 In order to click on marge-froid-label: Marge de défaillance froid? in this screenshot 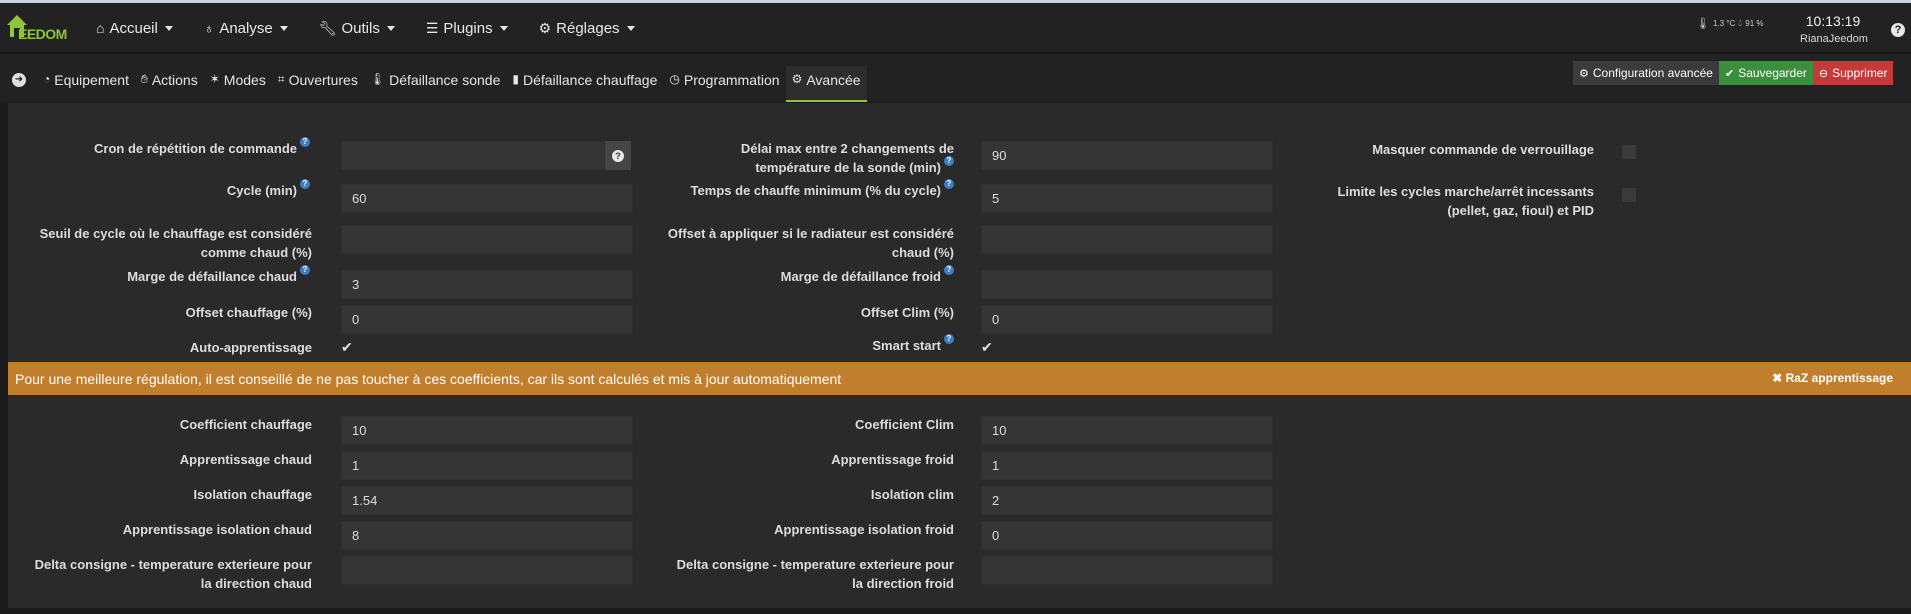, I will do `click(797, 275)`.